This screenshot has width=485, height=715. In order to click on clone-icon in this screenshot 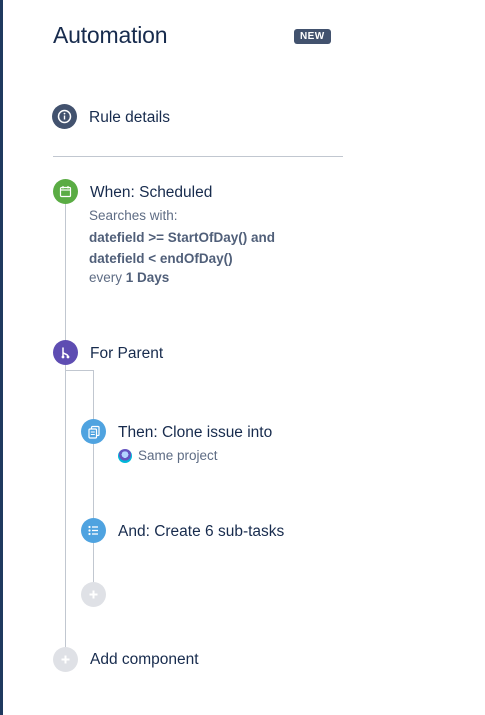, I will do `click(93, 431)`.